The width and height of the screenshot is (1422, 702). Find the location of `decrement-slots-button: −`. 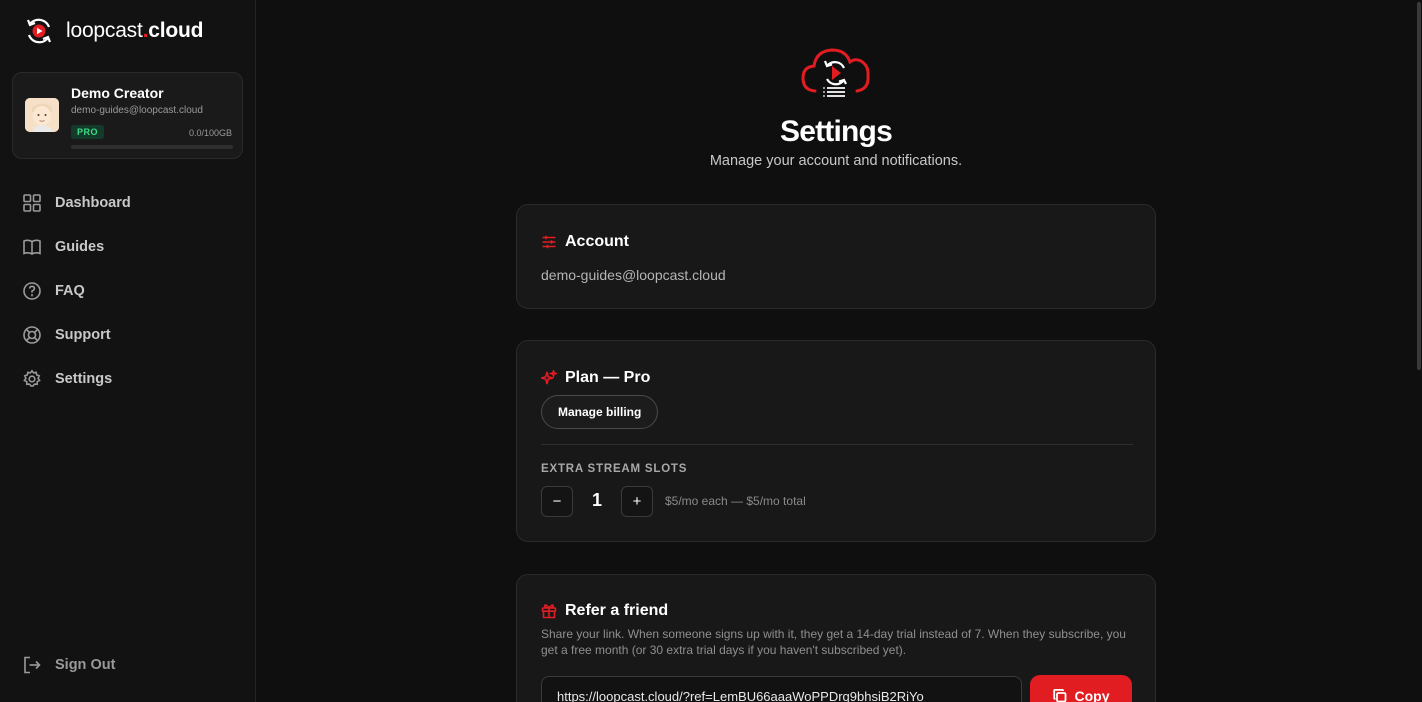

decrement-slots-button: − is located at coordinates (557, 501).